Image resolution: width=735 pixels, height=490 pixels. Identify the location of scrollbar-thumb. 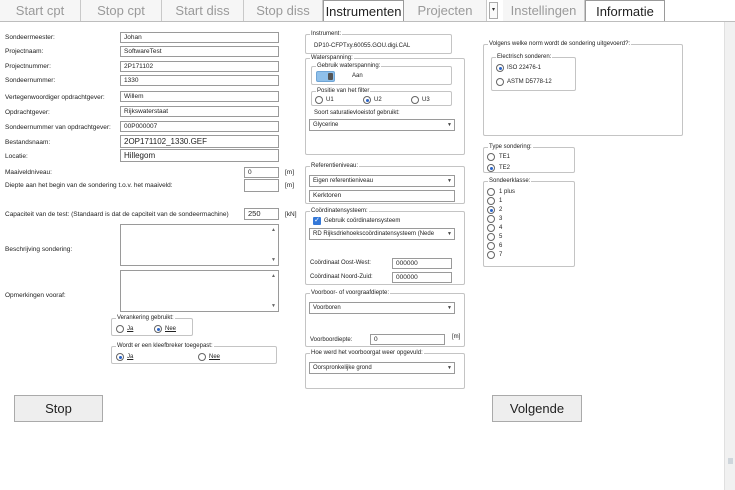
(730, 461).